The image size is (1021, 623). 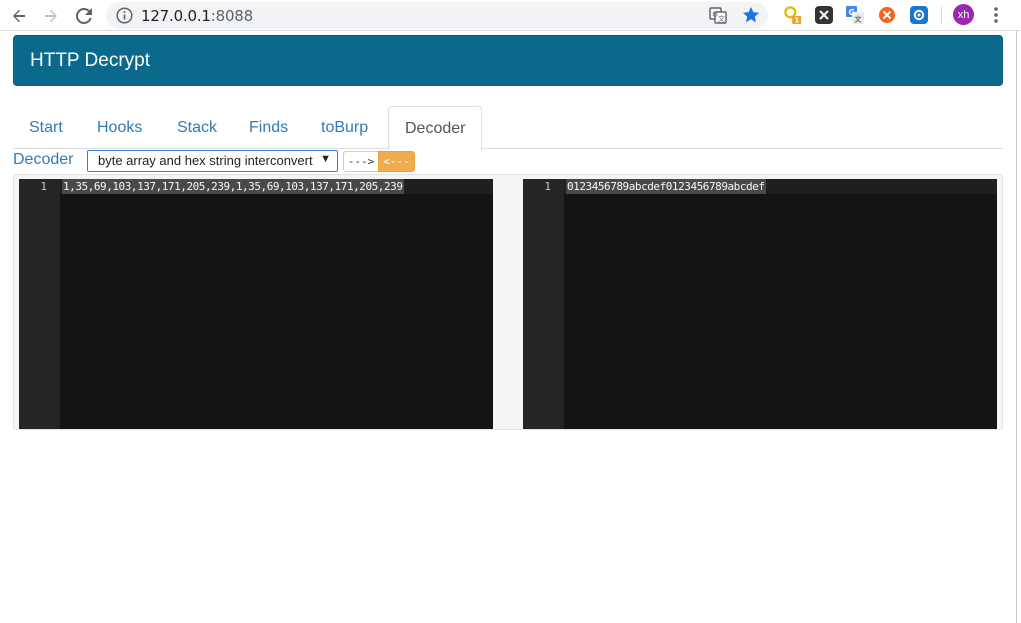 What do you see at coordinates (176, 16) in the screenshot?
I see `url-host: 127.0.0.1` at bounding box center [176, 16].